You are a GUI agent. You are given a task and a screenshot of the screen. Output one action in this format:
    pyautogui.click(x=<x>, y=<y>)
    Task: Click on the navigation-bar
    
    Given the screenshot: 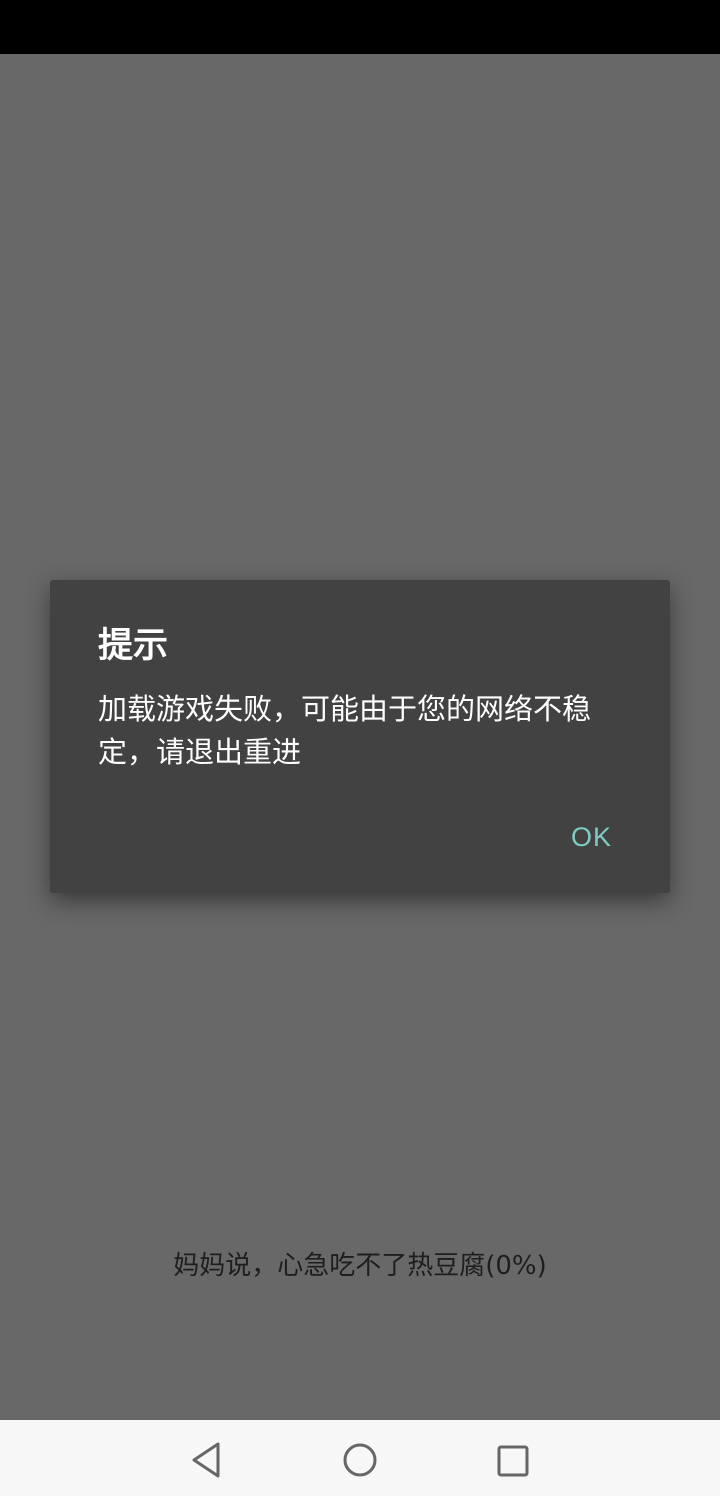 What is the action you would take?
    pyautogui.click(x=360, y=1458)
    